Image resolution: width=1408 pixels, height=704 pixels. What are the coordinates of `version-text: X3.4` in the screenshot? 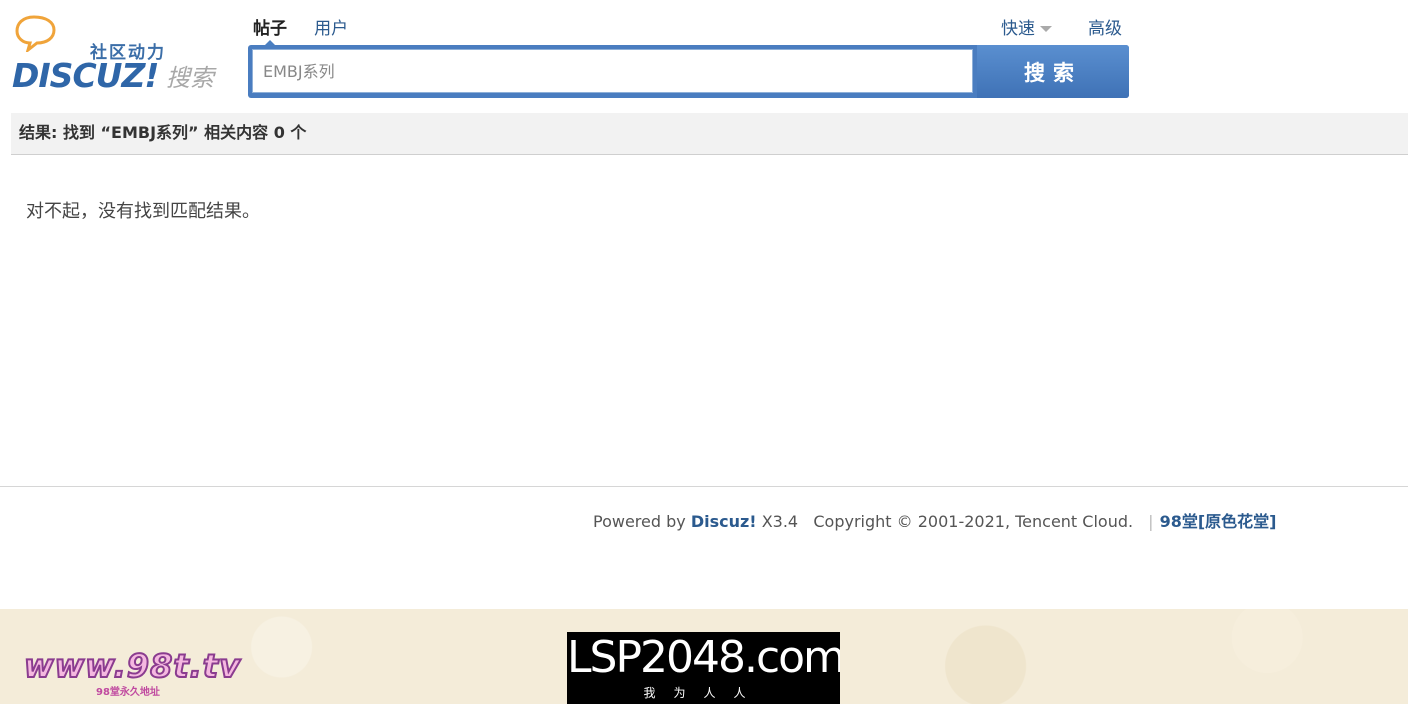 It's located at (780, 521).